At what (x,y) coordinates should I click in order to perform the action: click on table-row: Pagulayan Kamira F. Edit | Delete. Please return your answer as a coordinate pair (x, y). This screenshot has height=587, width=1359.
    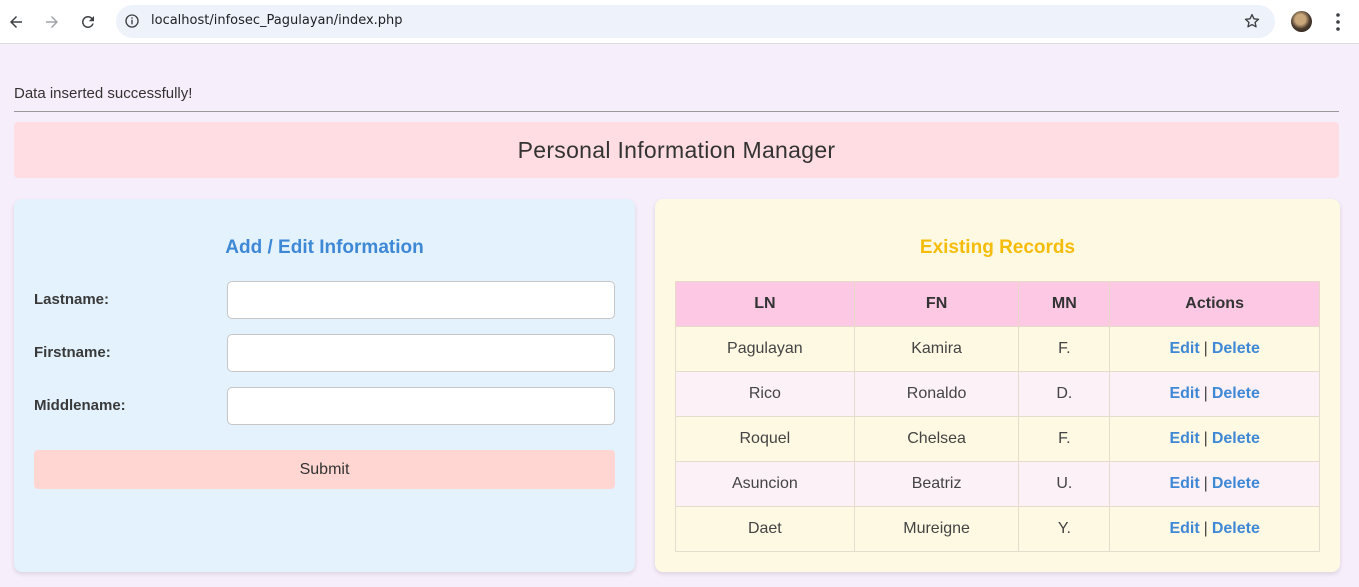
    Looking at the image, I should click on (997, 349).